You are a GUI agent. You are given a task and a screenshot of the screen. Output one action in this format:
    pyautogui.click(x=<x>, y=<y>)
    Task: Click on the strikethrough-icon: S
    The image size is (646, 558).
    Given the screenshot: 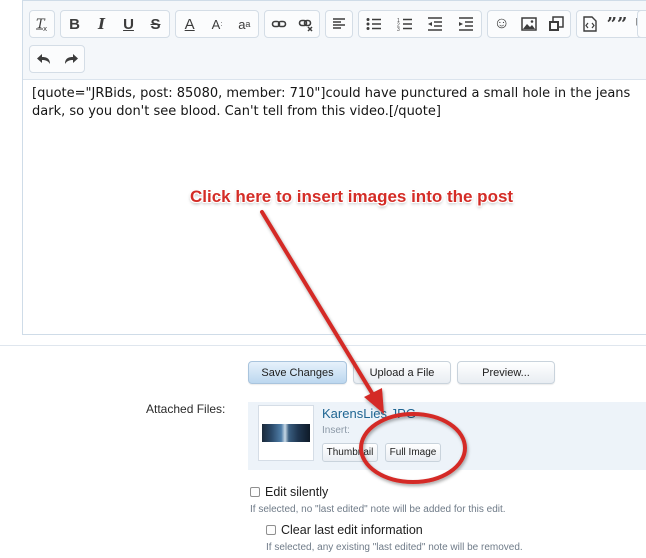 What is the action you would take?
    pyautogui.click(x=155, y=24)
    